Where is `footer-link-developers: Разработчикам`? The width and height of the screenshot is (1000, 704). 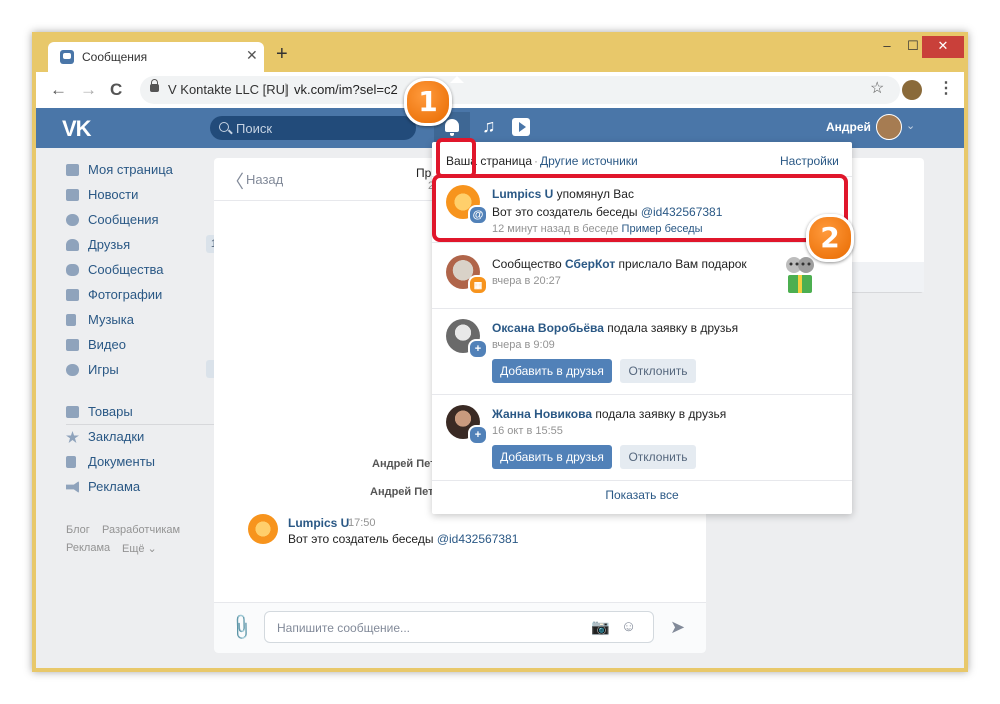
footer-link-developers: Разработчикам is located at coordinates (141, 530).